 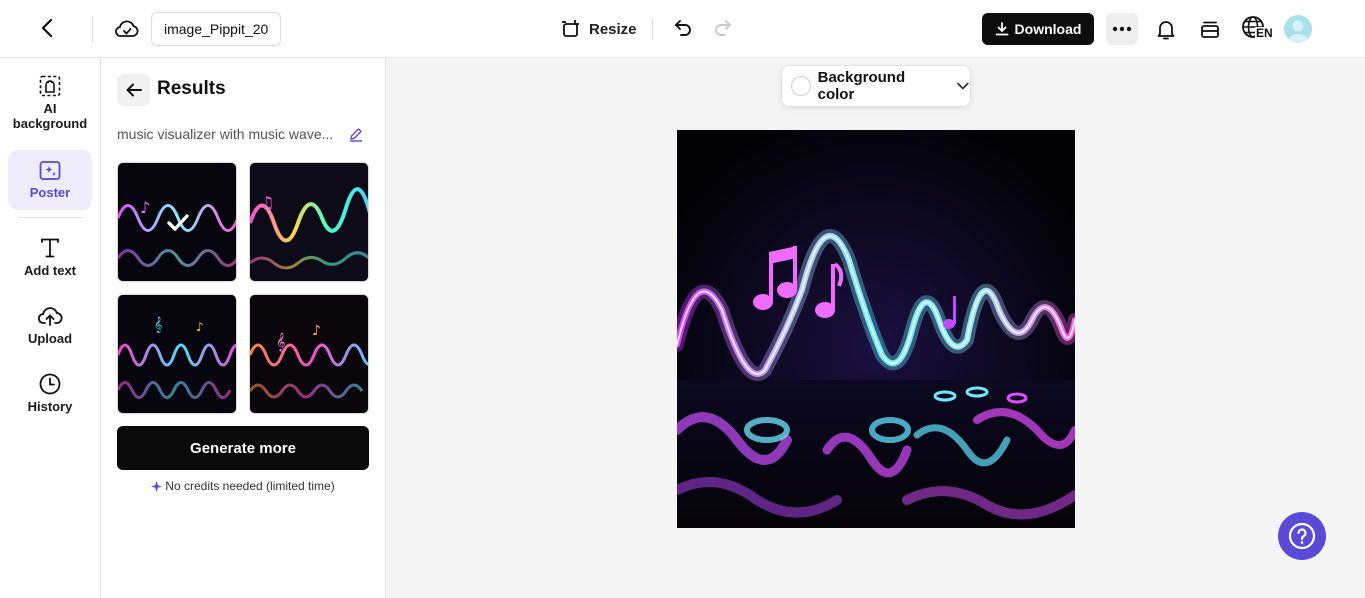 What do you see at coordinates (243, 448) in the screenshot?
I see `generate-more-button: Generate more` at bounding box center [243, 448].